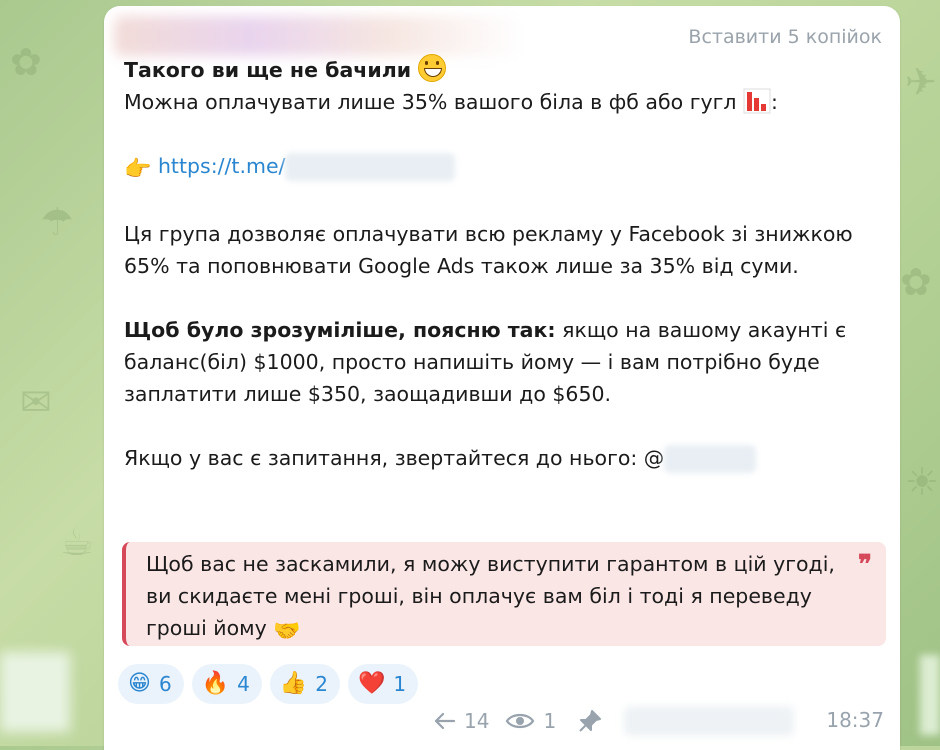 The height and width of the screenshot is (750, 940). What do you see at coordinates (321, 684) in the screenshot?
I see `reaction-count: 2` at bounding box center [321, 684].